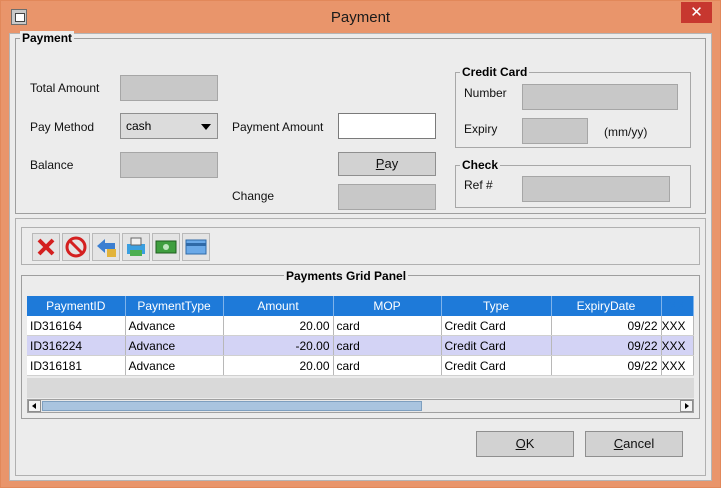  Describe the element at coordinates (387, 306) in the screenshot. I see `column-header: MOP` at that location.